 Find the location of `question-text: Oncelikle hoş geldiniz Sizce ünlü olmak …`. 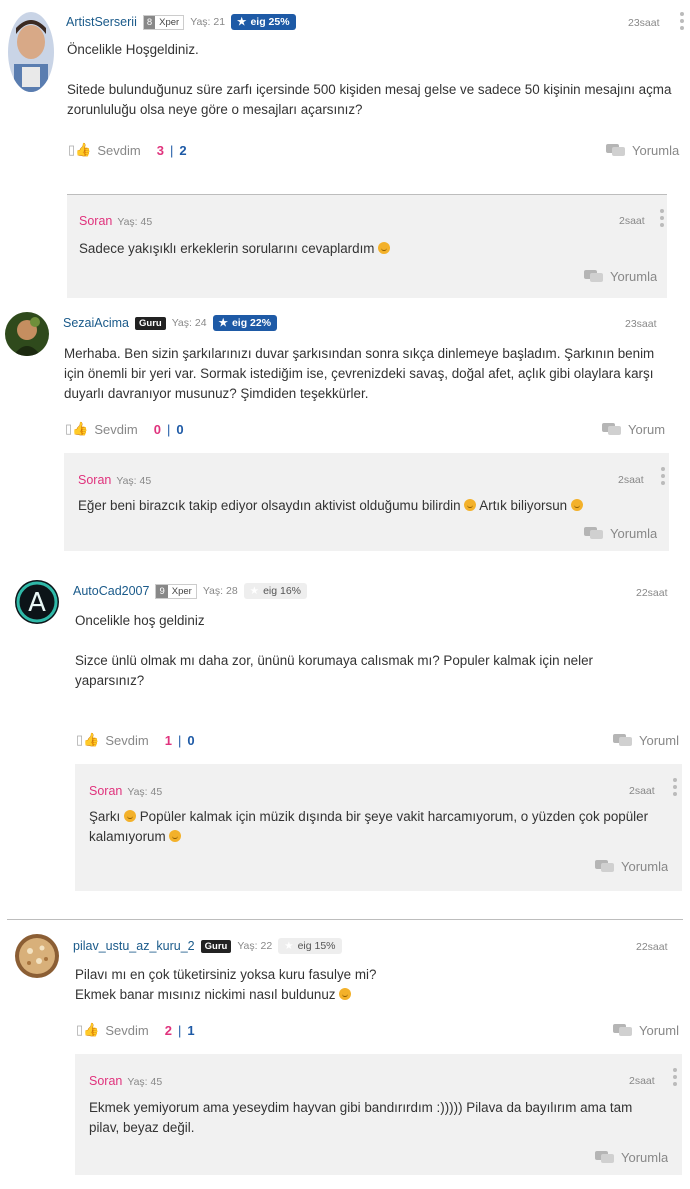

question-text: Oncelikle hoş geldiniz Sizce ünlü olmak … is located at coordinates (370, 651).